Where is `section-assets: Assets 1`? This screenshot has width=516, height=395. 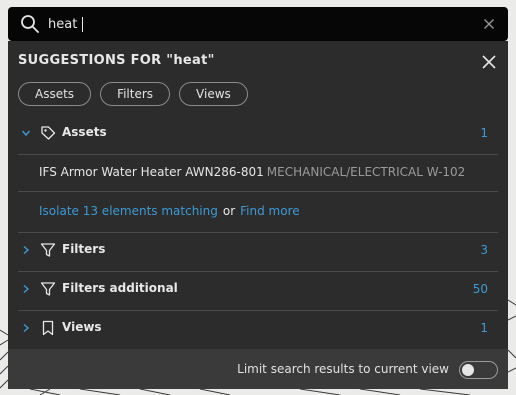 section-assets: Assets 1 is located at coordinates (258, 134).